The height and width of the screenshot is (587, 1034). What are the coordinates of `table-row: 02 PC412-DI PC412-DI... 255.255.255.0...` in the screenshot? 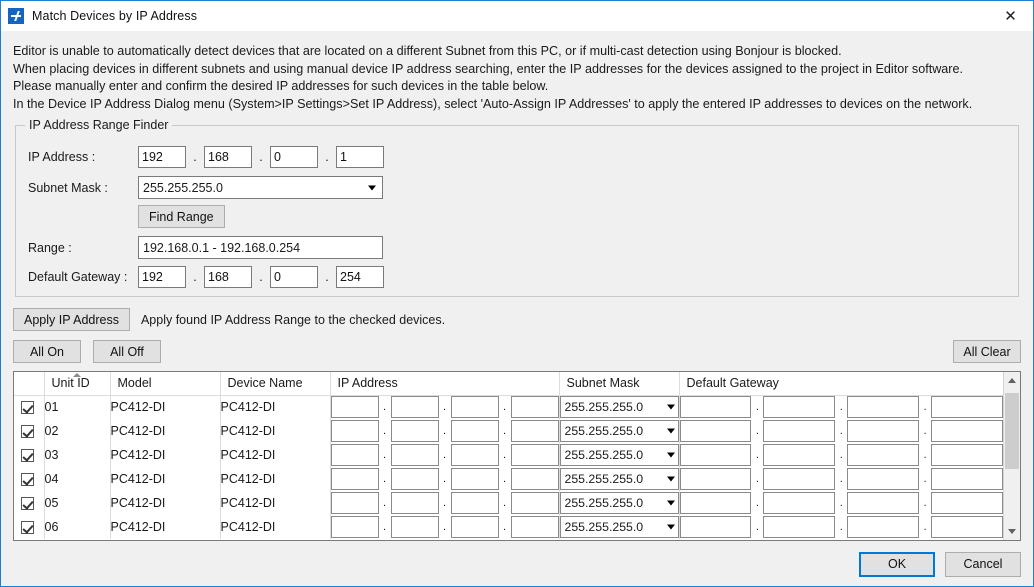 It's located at (508, 431).